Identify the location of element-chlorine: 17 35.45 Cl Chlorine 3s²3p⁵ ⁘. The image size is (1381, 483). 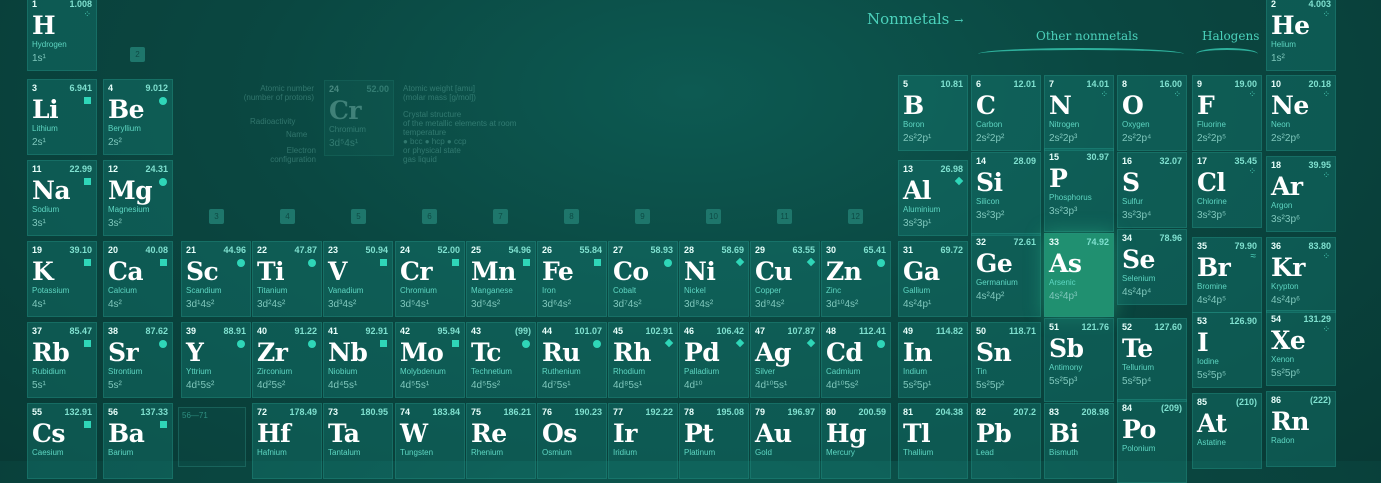
(1227, 190).